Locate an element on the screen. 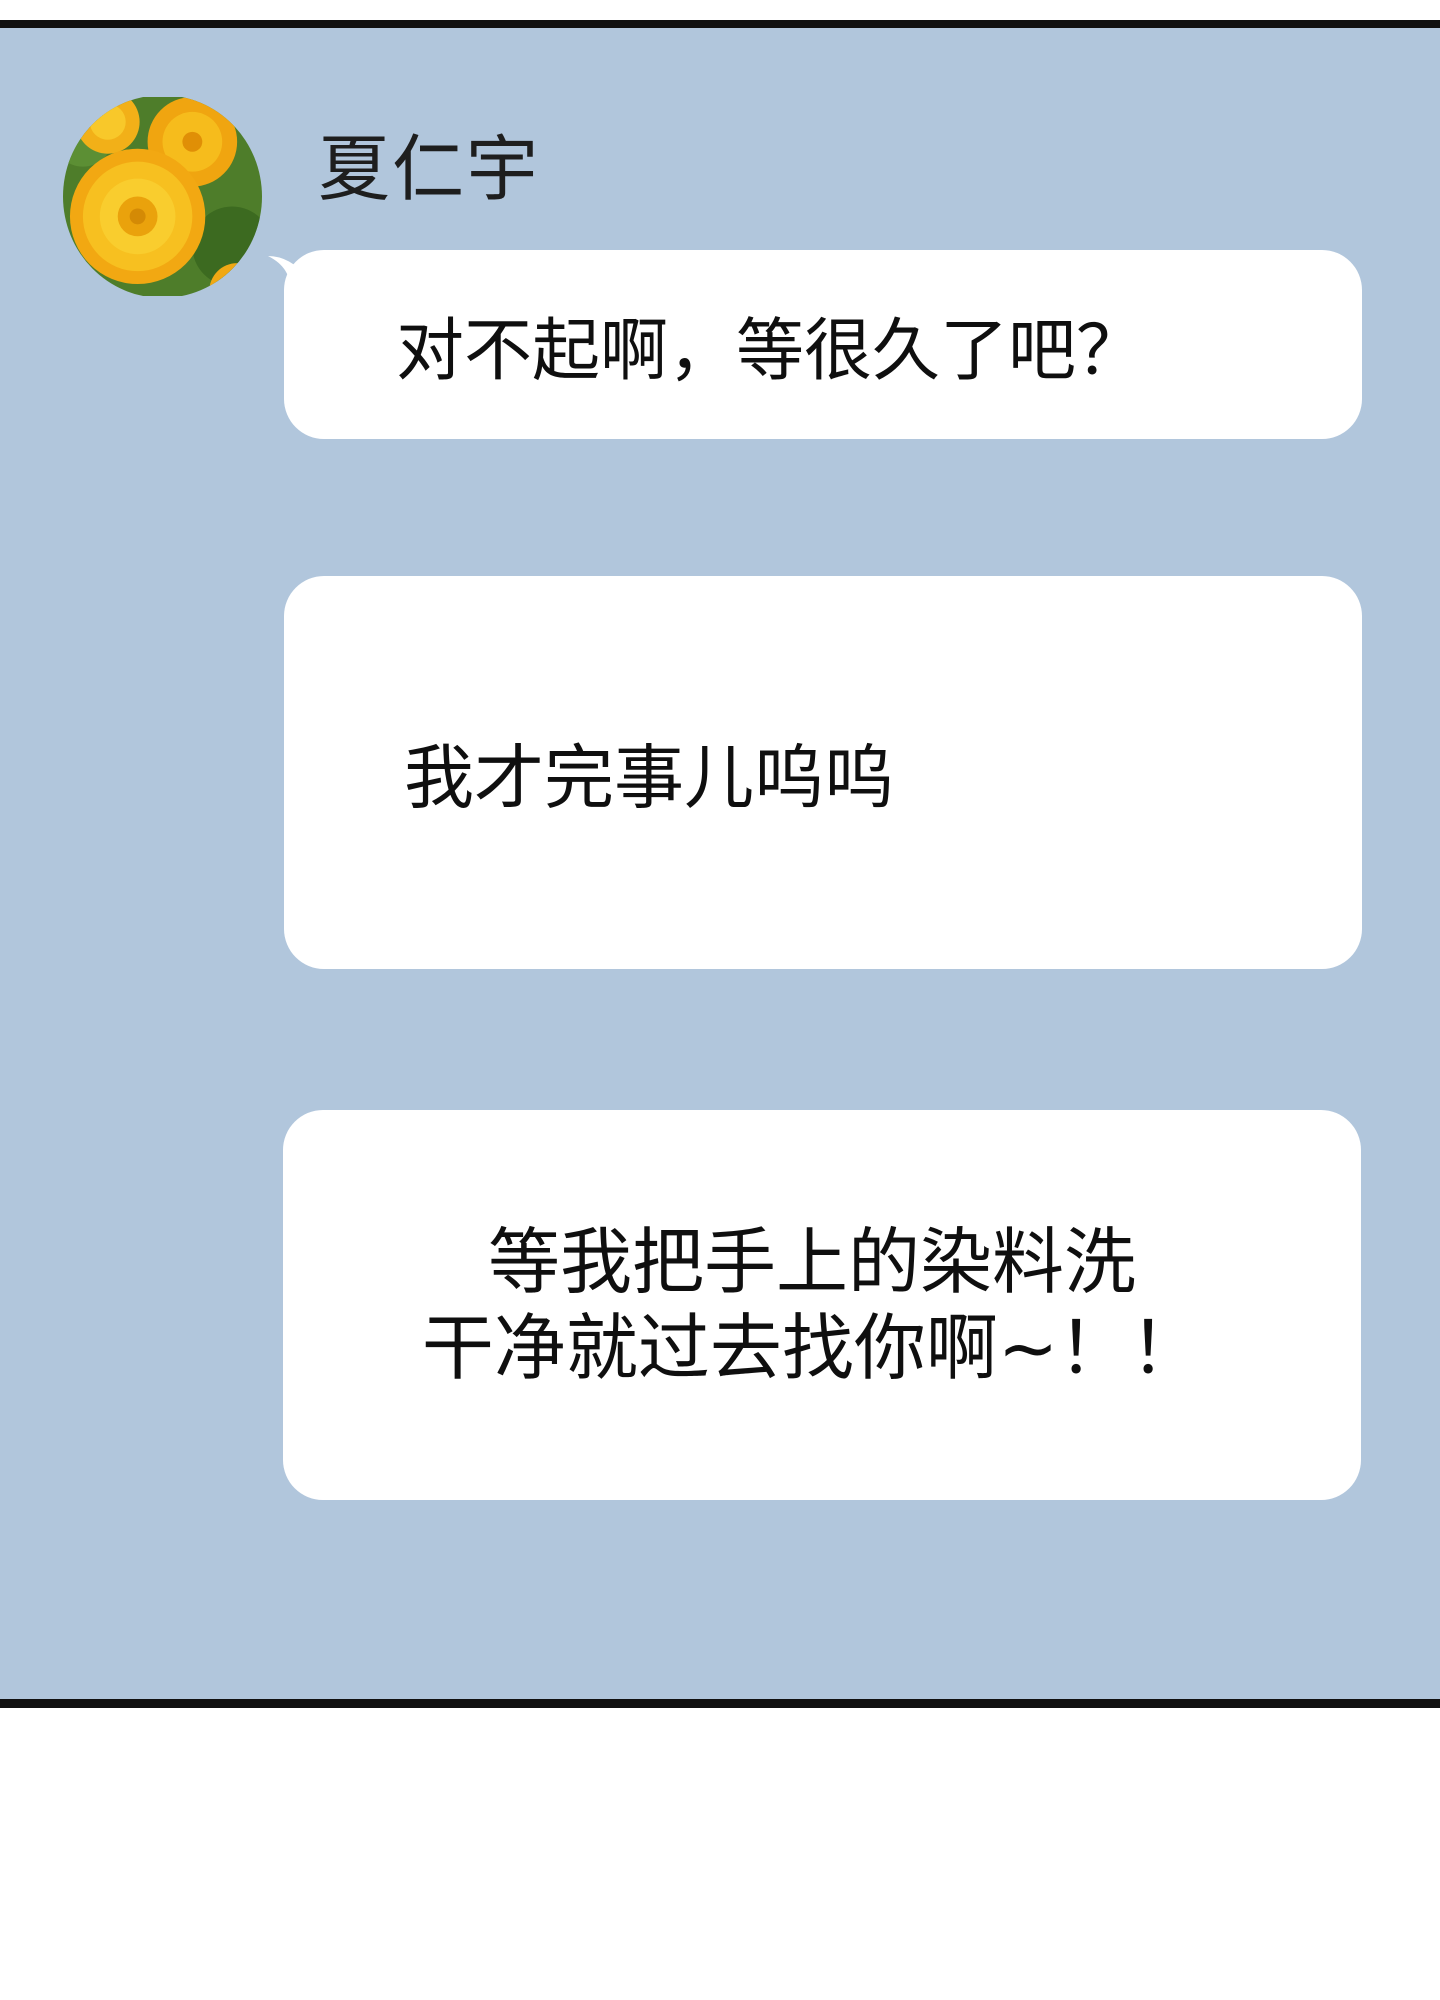 The height and width of the screenshot is (2000, 1440). message-text: 等我把手上的染料洗 干净就过去找你啊~！！ is located at coordinates (812, 1305).